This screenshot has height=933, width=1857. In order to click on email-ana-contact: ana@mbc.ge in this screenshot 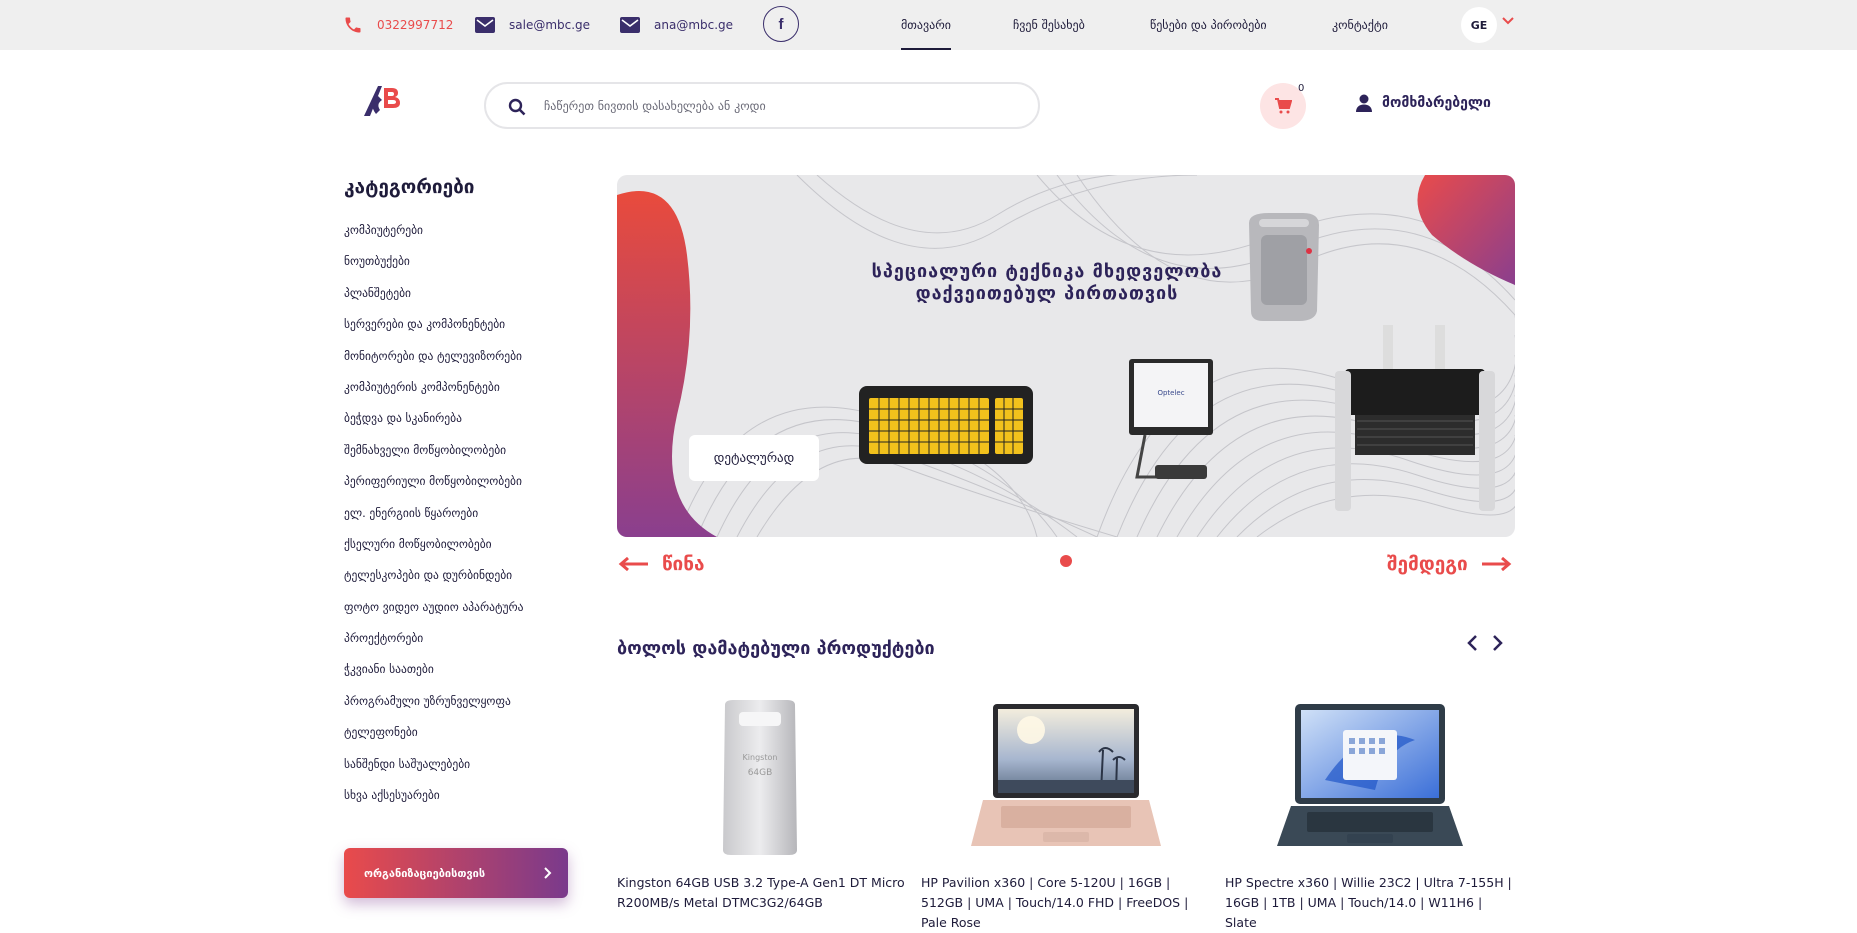, I will do `click(676, 25)`.